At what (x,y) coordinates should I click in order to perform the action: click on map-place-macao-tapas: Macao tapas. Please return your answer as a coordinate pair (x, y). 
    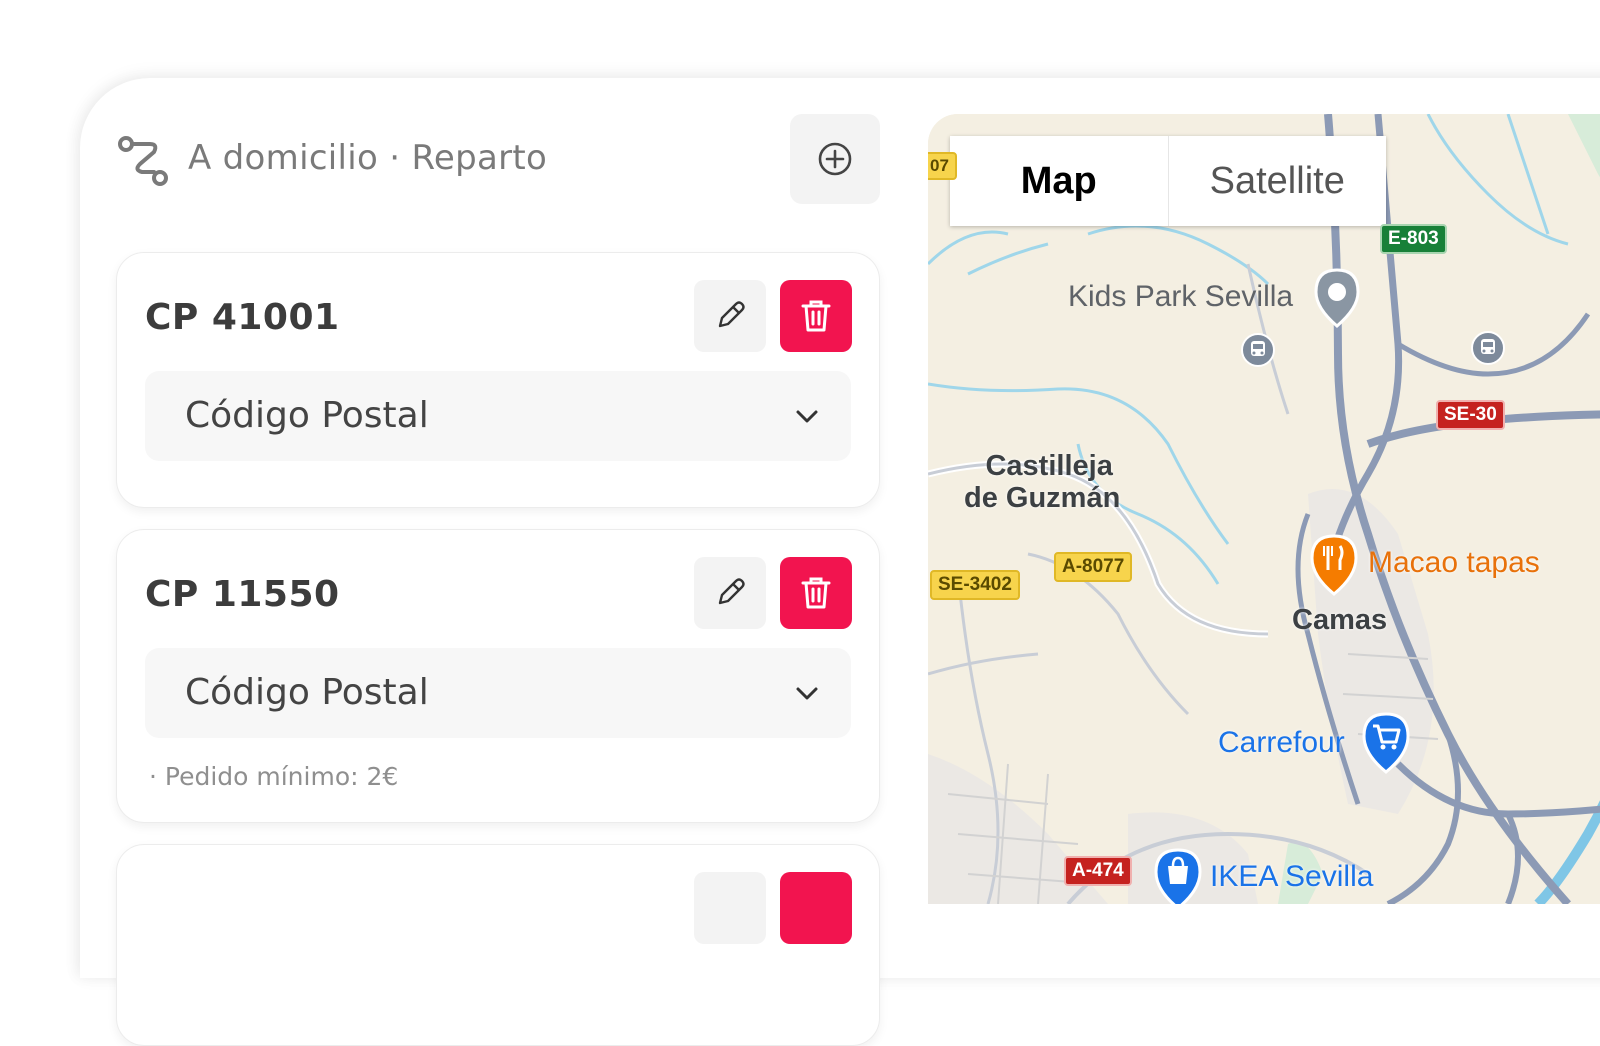
    Looking at the image, I should click on (1454, 563).